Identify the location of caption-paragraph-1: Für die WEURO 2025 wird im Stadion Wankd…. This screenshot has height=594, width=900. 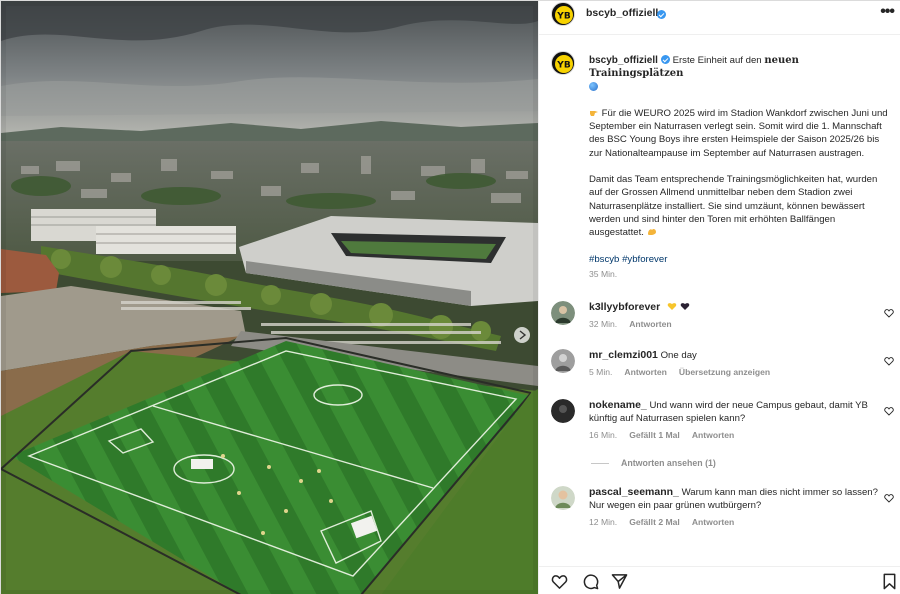
(738, 133).